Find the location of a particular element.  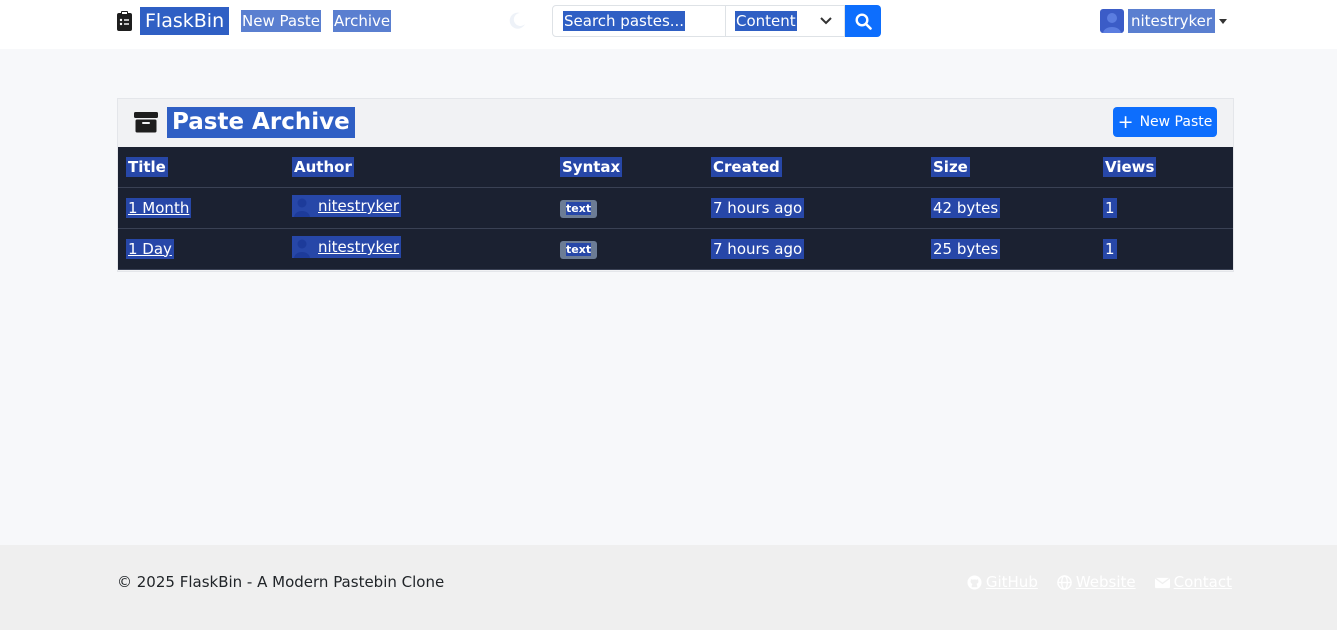

user-icon is located at coordinates (1112, 23).